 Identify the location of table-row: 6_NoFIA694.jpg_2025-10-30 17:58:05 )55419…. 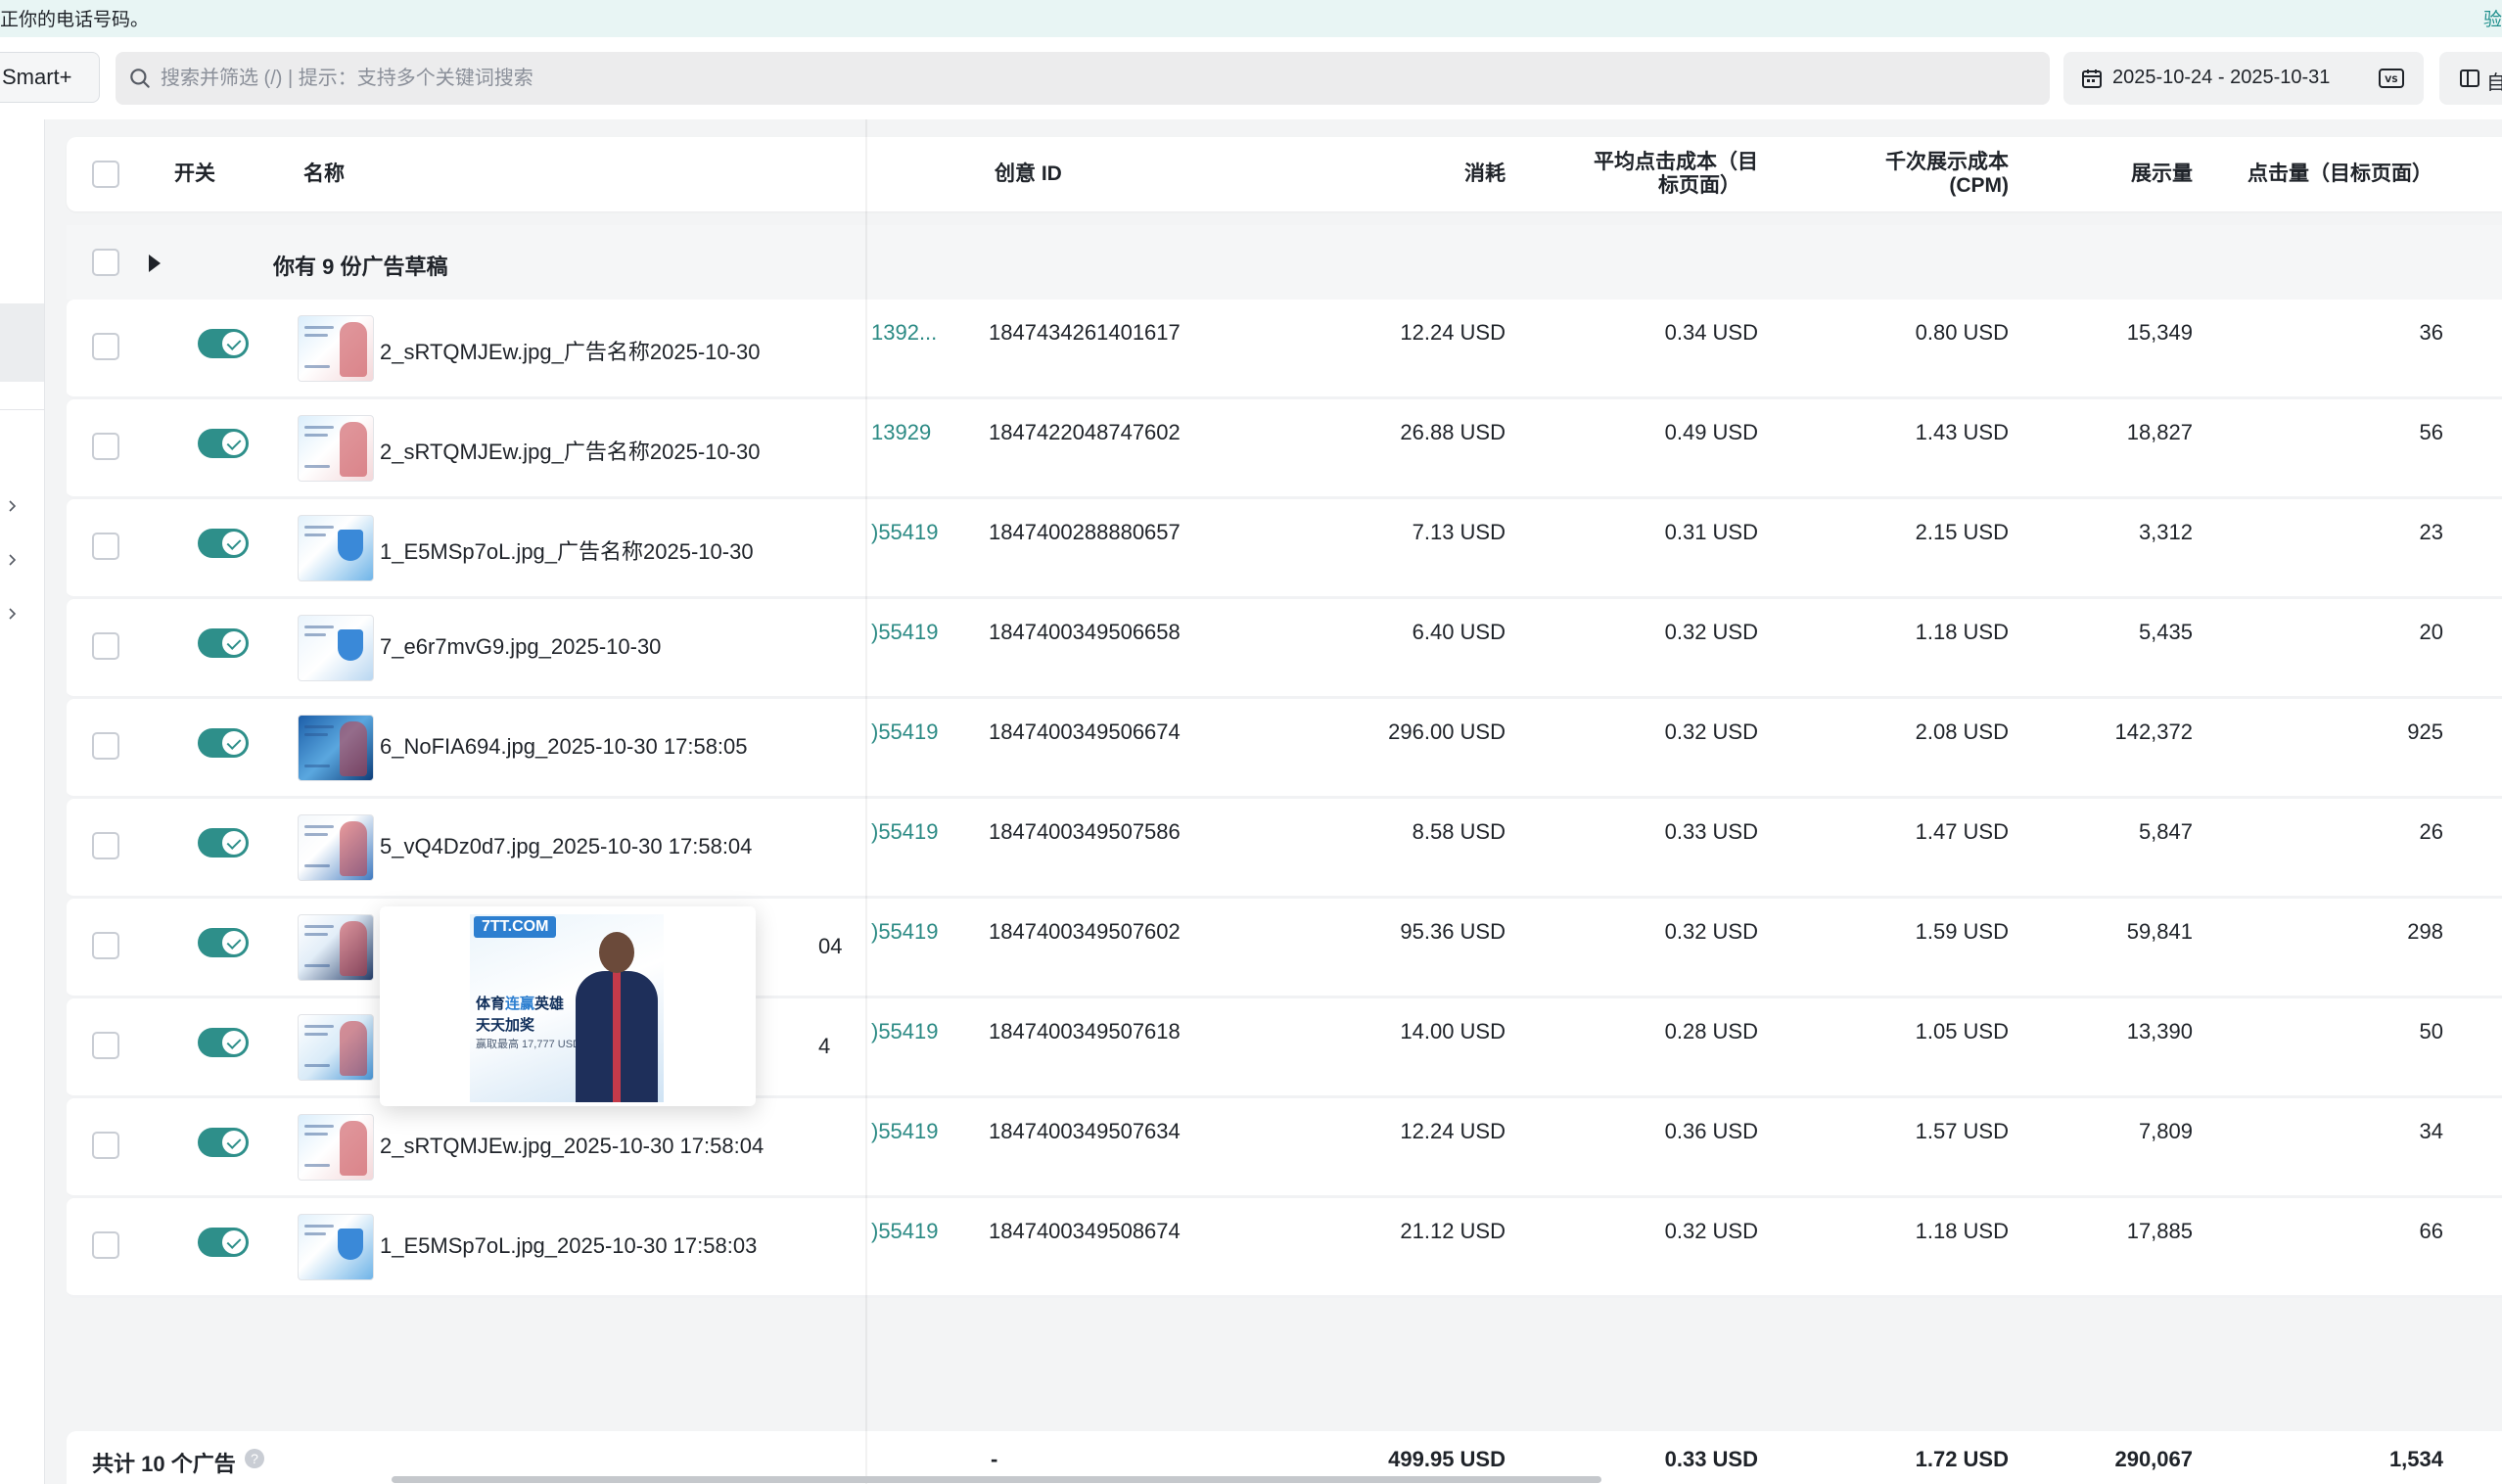
(1285, 749).